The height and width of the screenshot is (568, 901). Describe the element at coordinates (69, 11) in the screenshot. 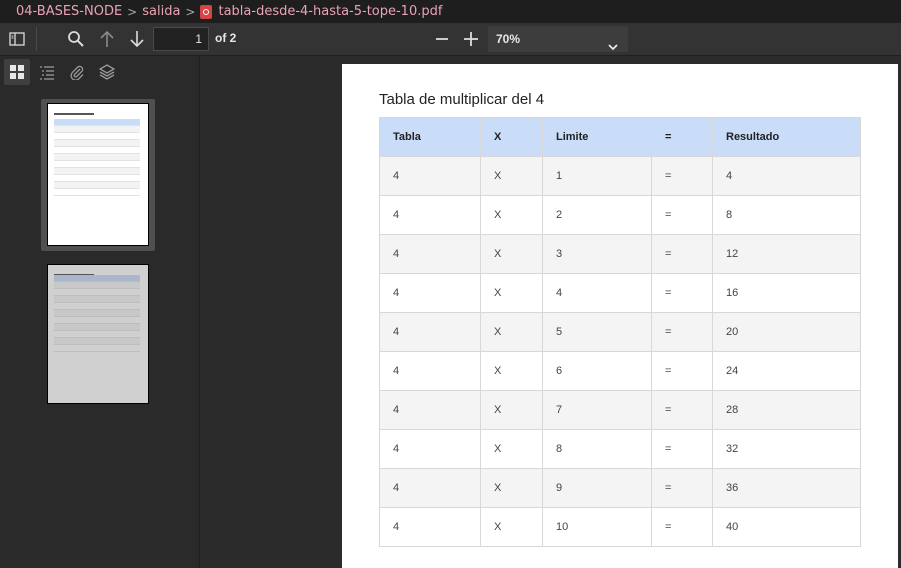

I see `breadcrumb-item-folder: 04-BASES-NODE` at that location.